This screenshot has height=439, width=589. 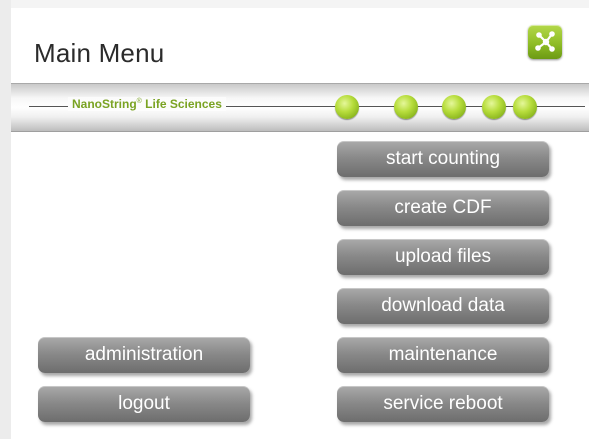 What do you see at coordinates (443, 306) in the screenshot?
I see `download-data-button: download data` at bounding box center [443, 306].